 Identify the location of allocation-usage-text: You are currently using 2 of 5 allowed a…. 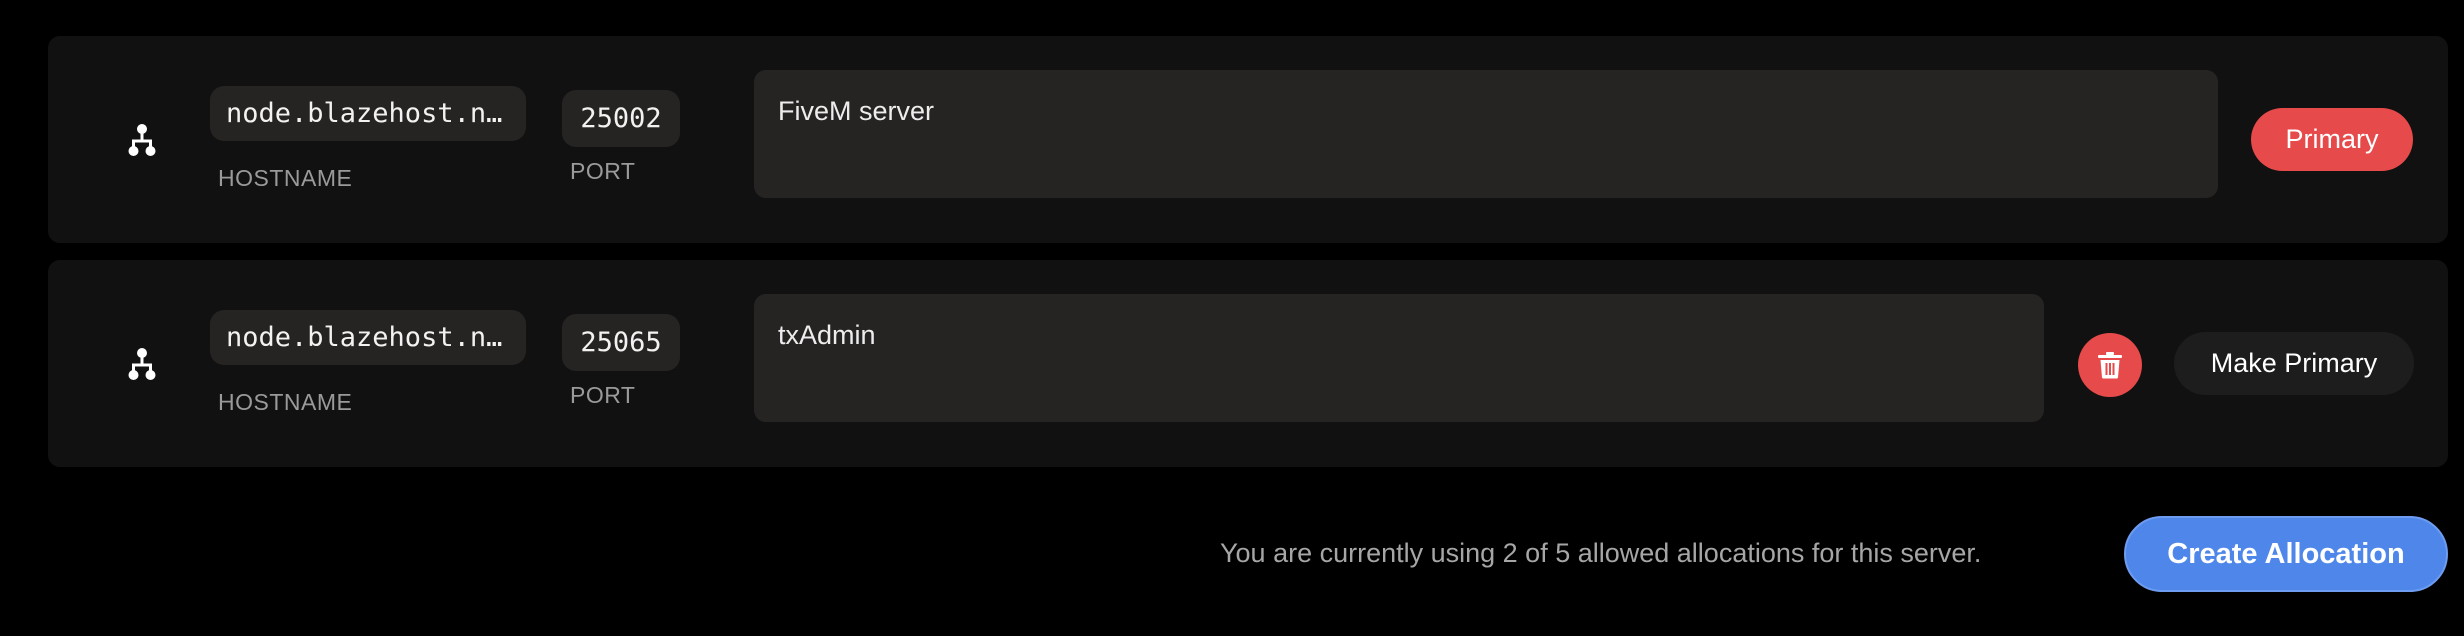
(1601, 553).